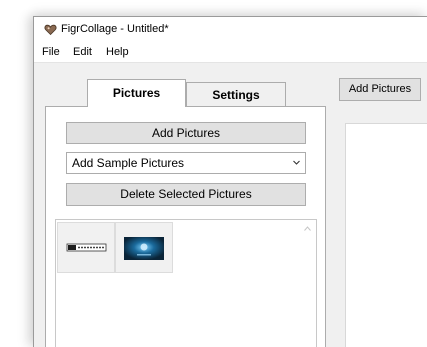  I want to click on chevron-down-icon, so click(296, 162).